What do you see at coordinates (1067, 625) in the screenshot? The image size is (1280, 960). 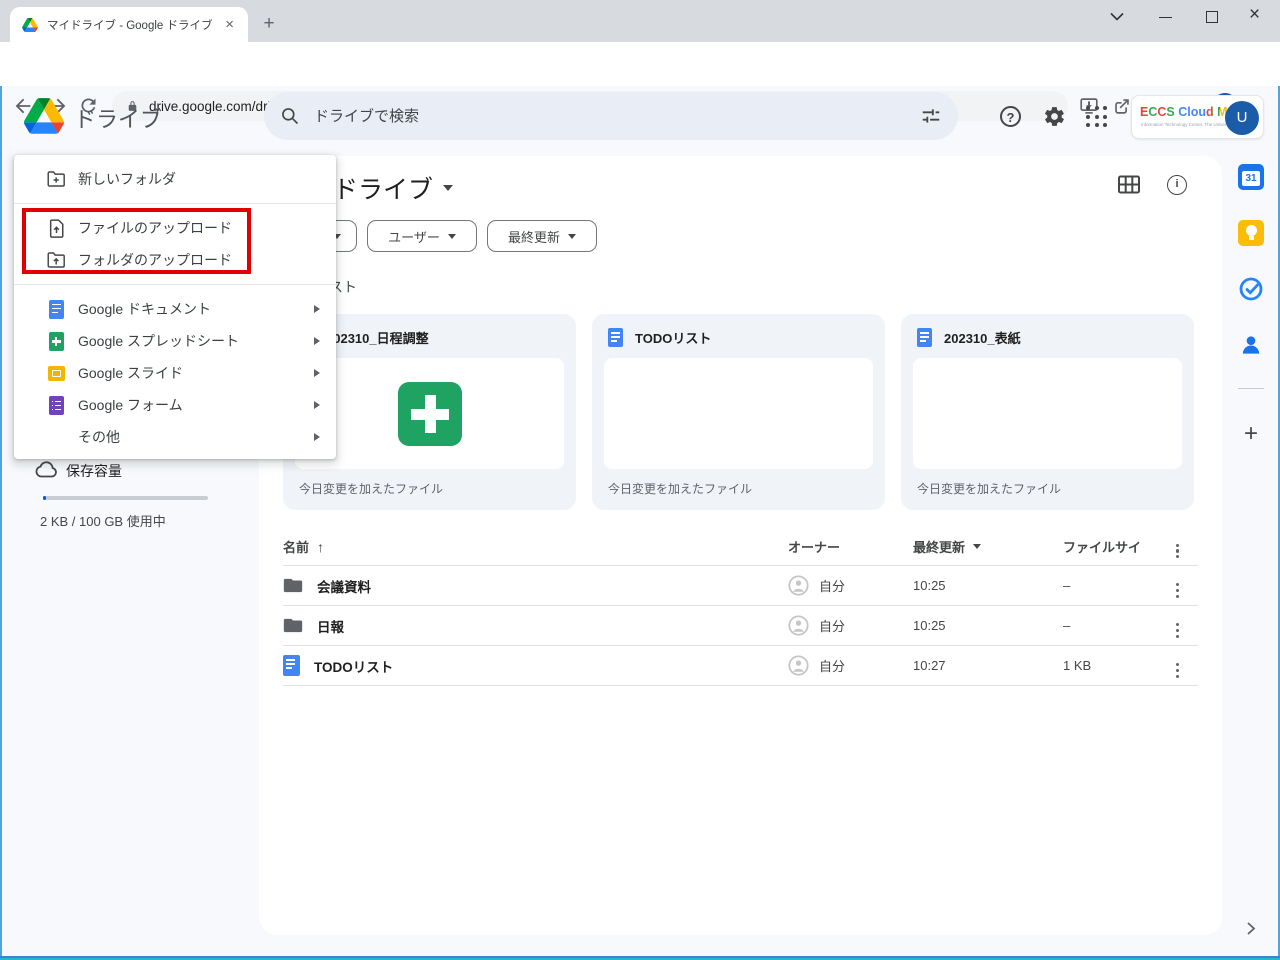 I see `file-size: –` at bounding box center [1067, 625].